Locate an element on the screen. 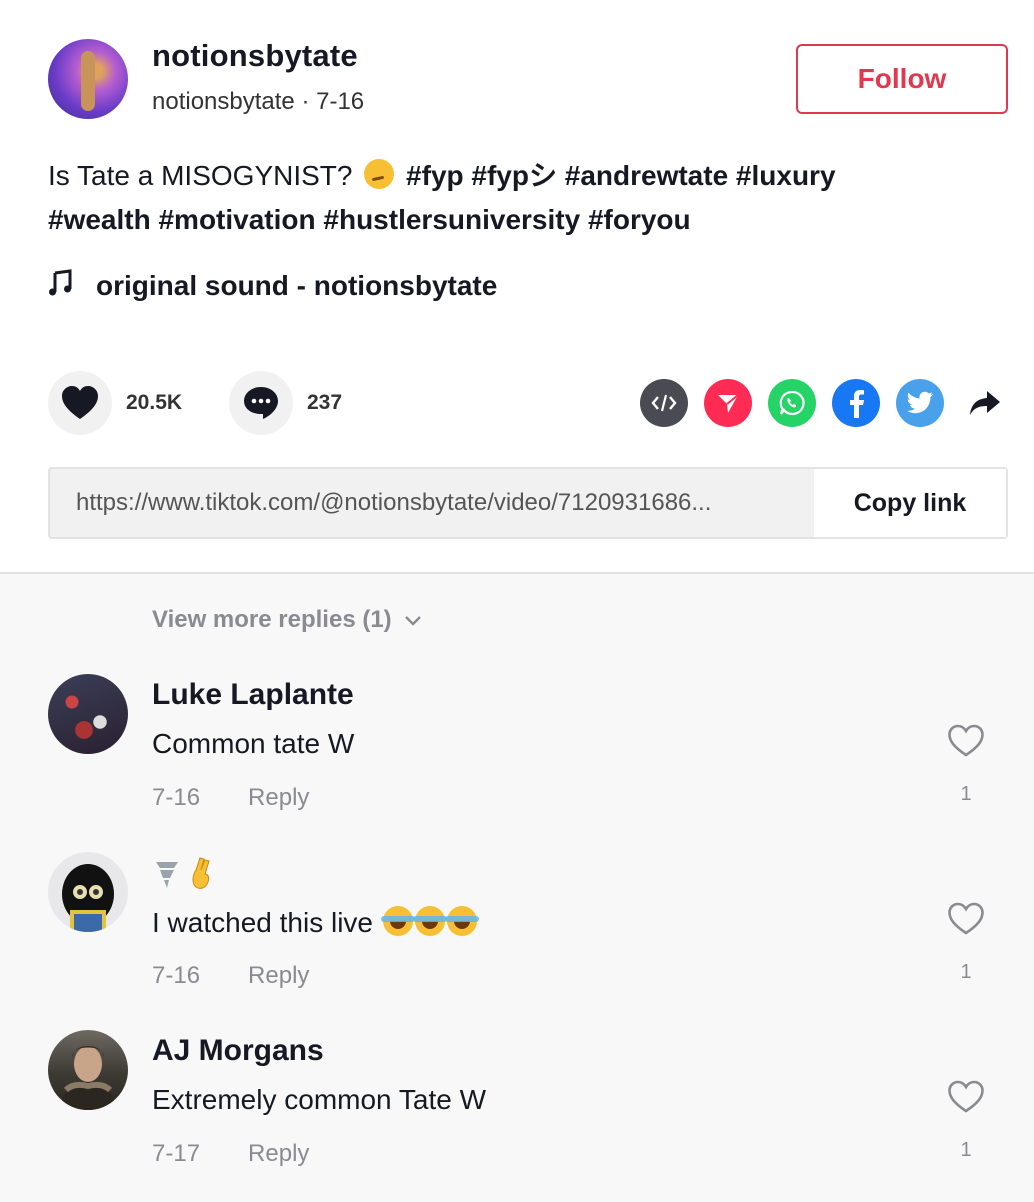 The width and height of the screenshot is (1034, 1202). like-count: 20.5K is located at coordinates (154, 402).